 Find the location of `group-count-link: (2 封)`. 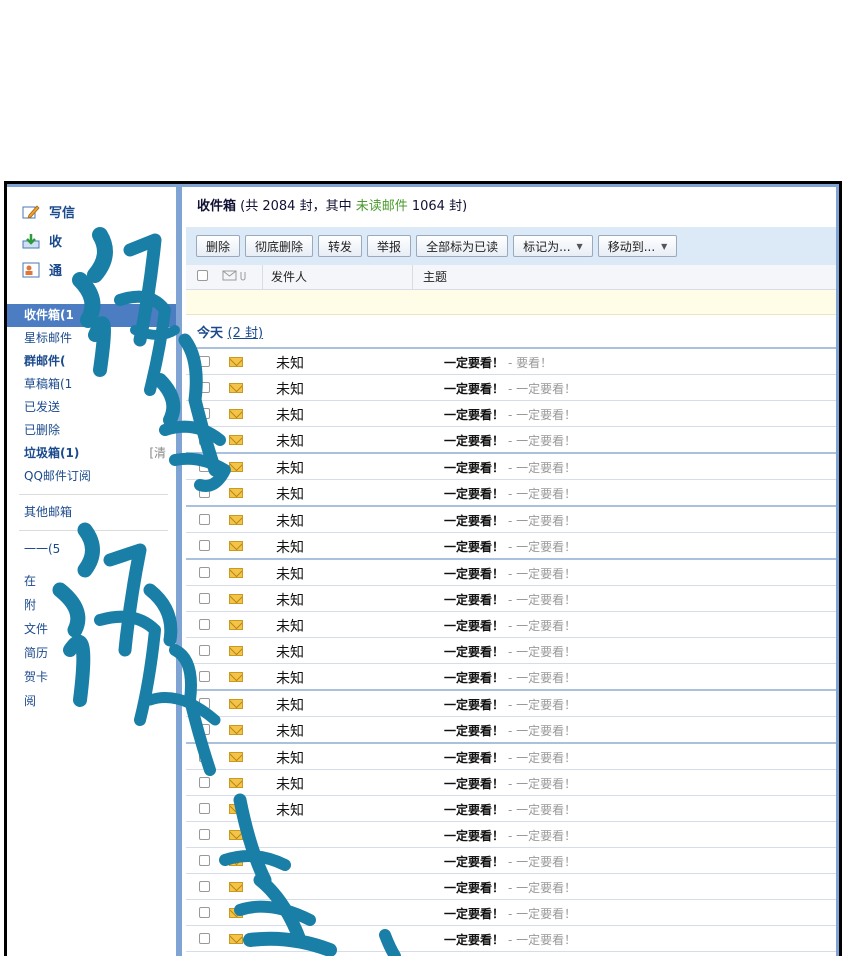

group-count-link: (2 封) is located at coordinates (246, 333).